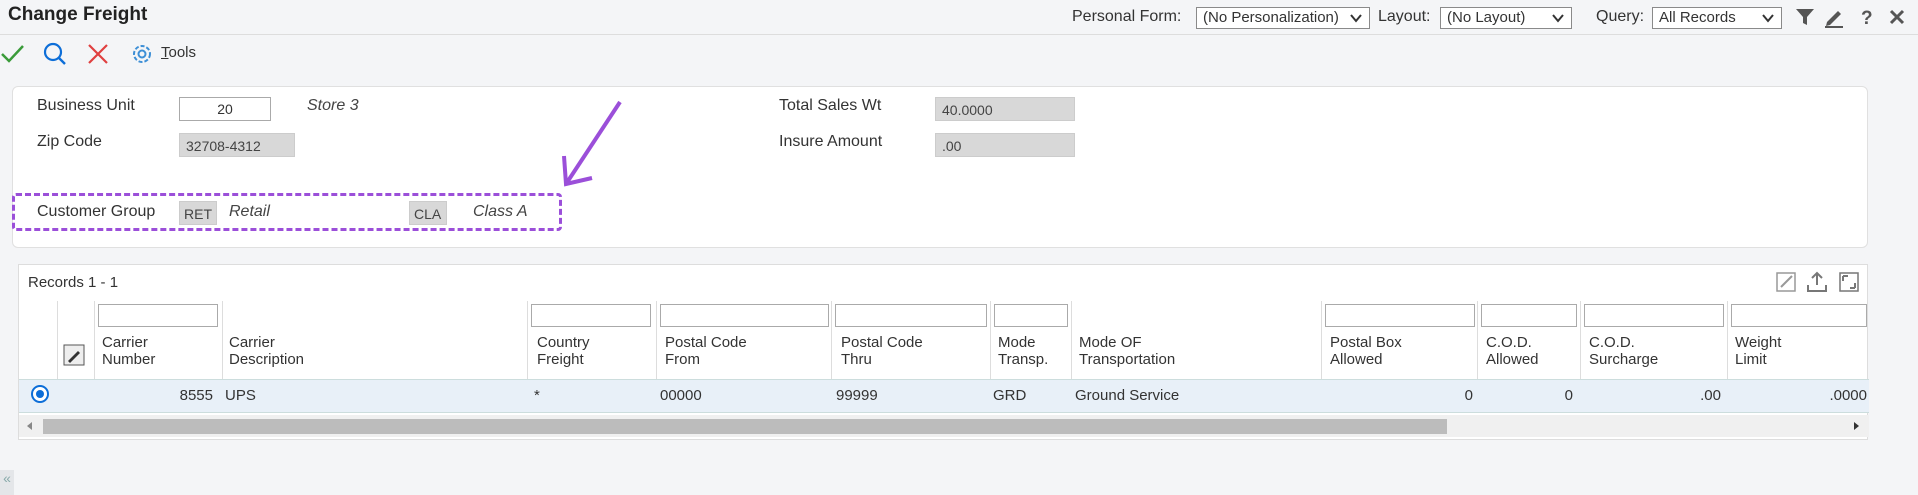 The image size is (1918, 495). What do you see at coordinates (681, 395) in the screenshot?
I see `cell-postal-from: 00000` at bounding box center [681, 395].